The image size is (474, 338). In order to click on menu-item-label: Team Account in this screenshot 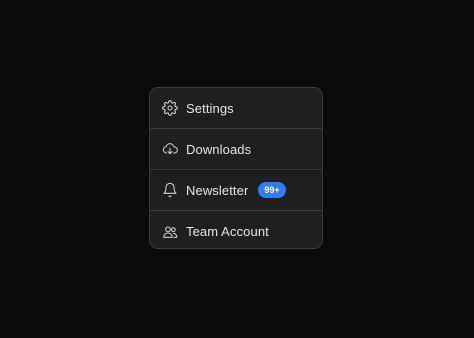, I will do `click(227, 231)`.